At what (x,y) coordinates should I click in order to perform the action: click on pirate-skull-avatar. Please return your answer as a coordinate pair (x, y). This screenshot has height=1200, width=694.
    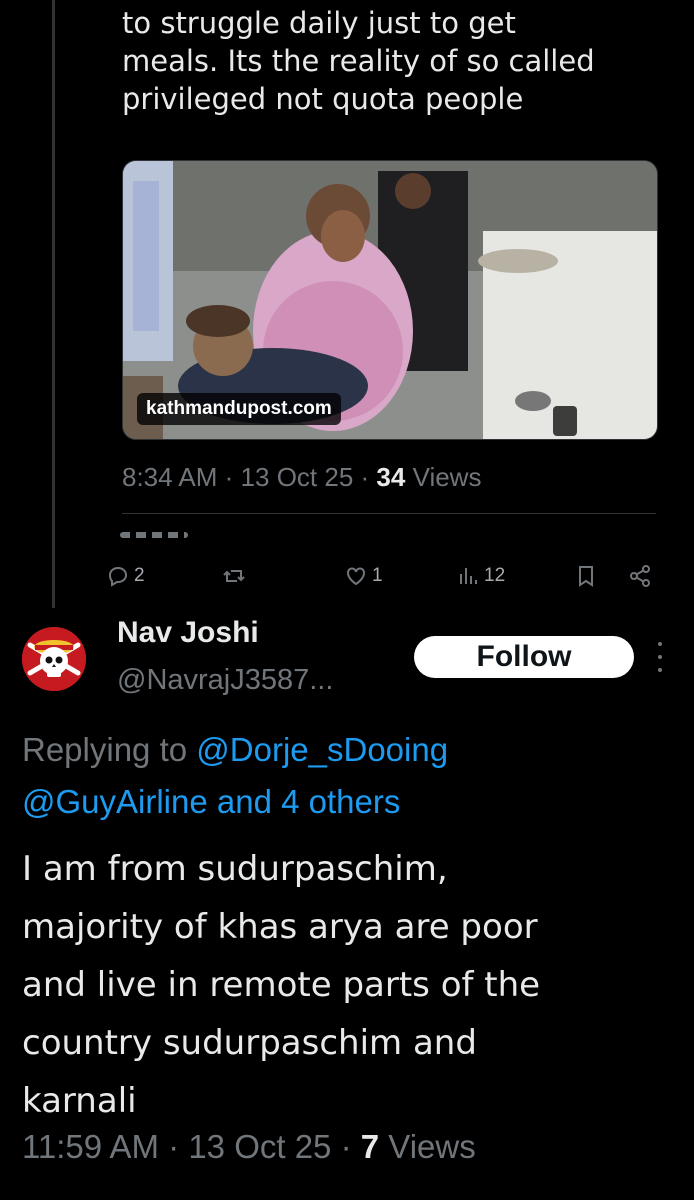
    Looking at the image, I should click on (54, 659).